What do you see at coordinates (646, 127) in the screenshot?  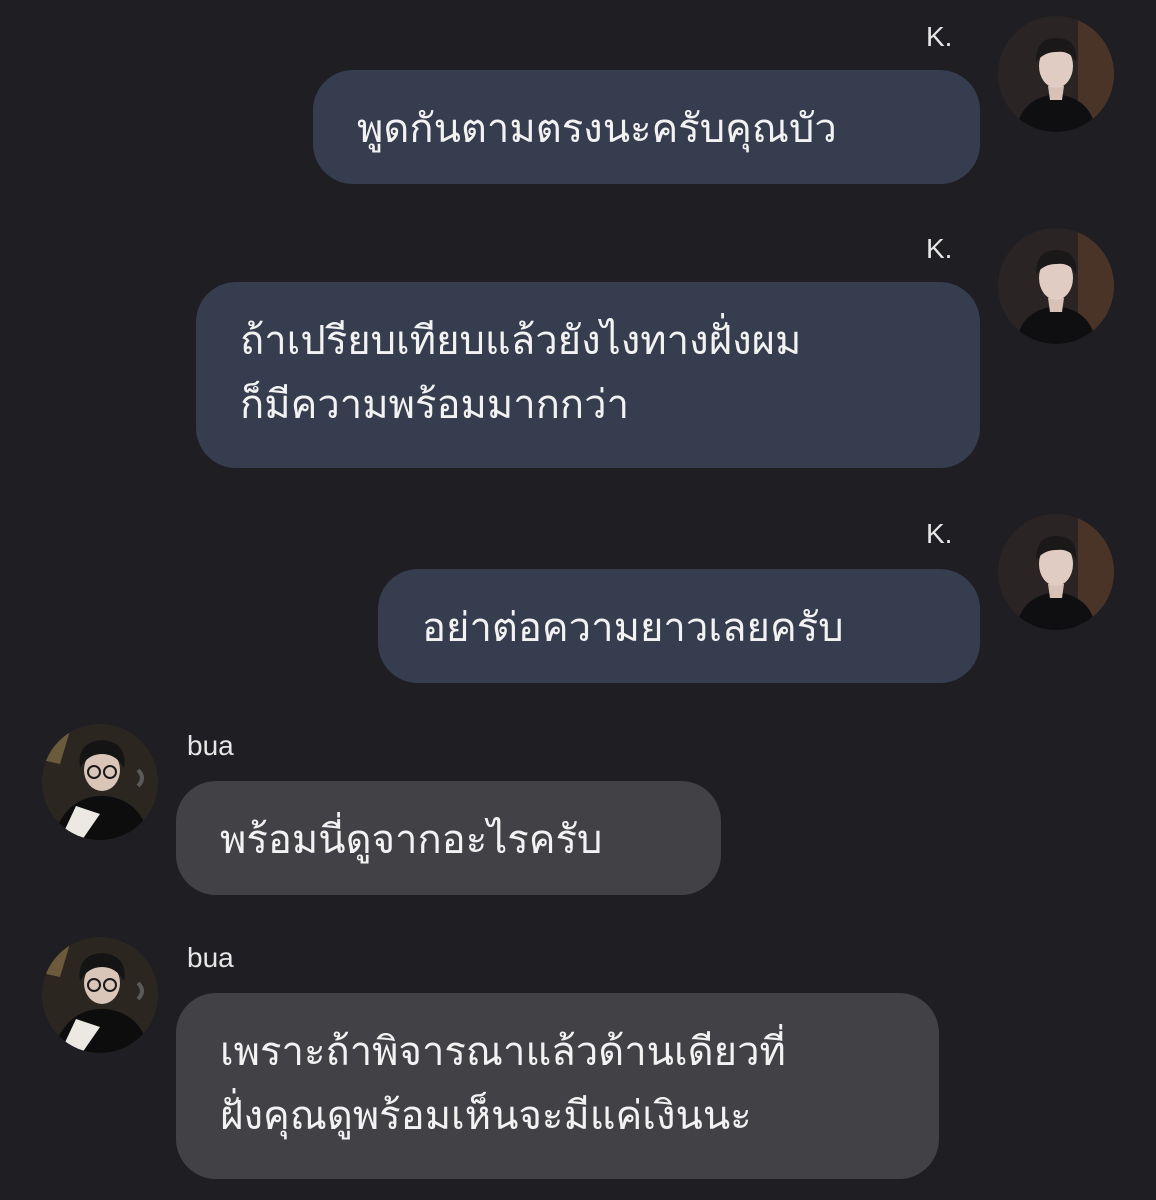 I see `message-bubble: พูดกันตามตรงนะครับคุณบัว` at bounding box center [646, 127].